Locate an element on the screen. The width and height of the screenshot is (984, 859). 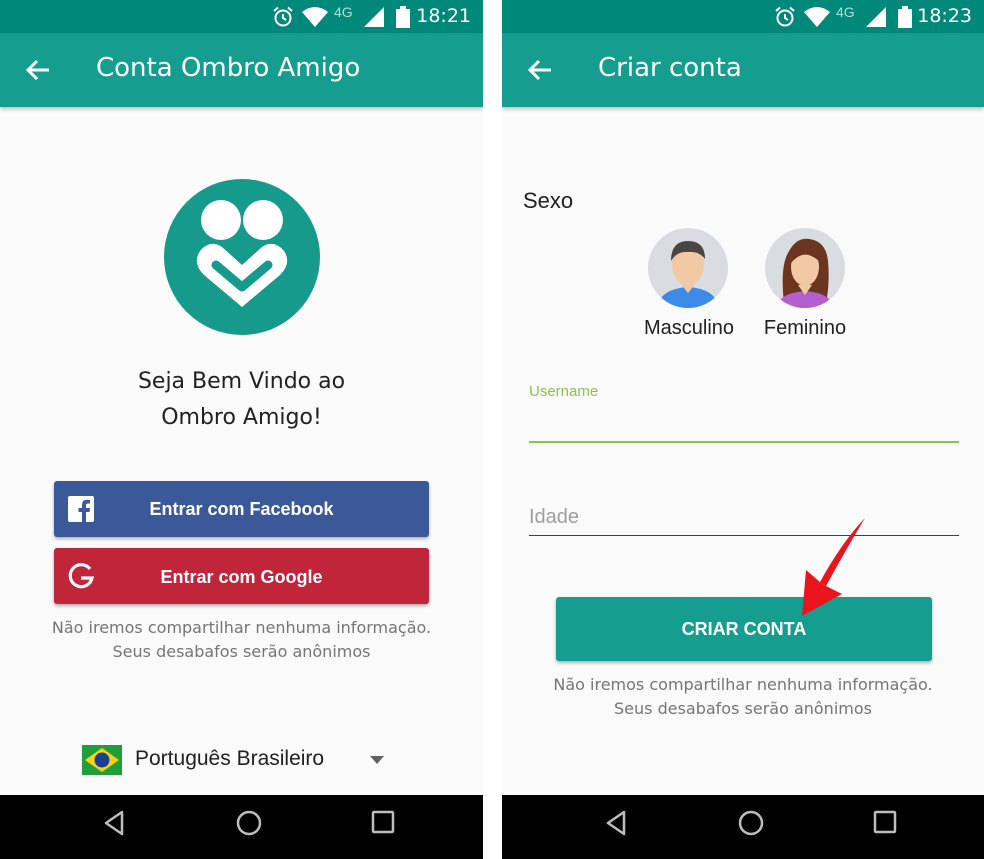
status-bar: 4G 18:21 is located at coordinates (241, 16).